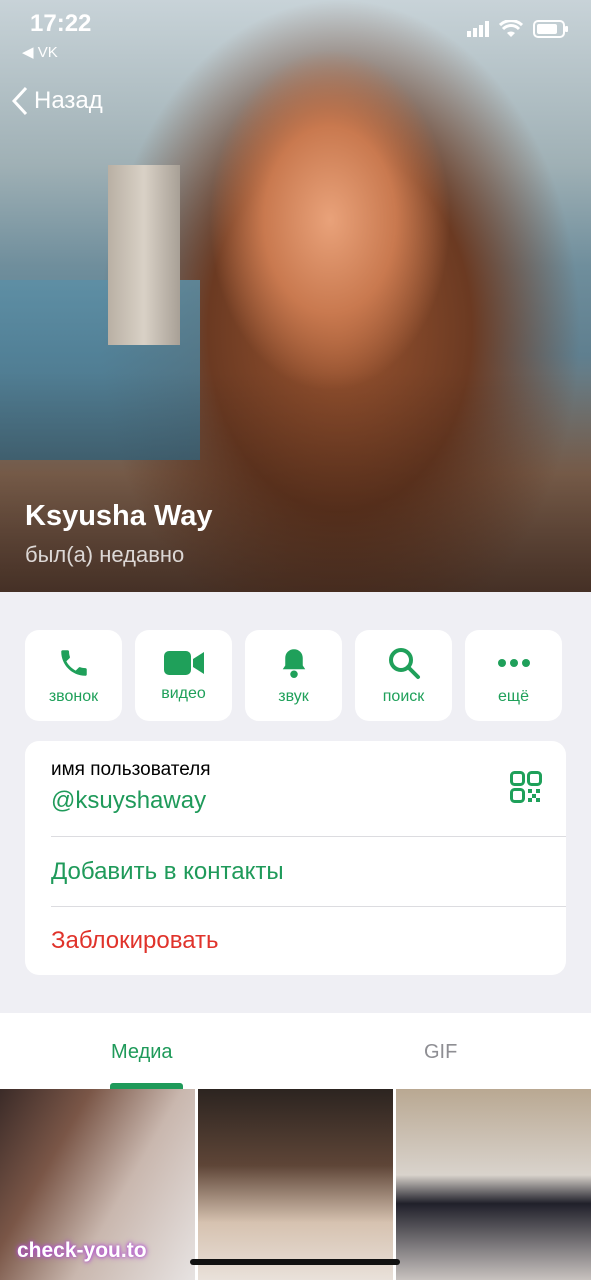  I want to click on watermark: check-you.to, so click(82, 1250).